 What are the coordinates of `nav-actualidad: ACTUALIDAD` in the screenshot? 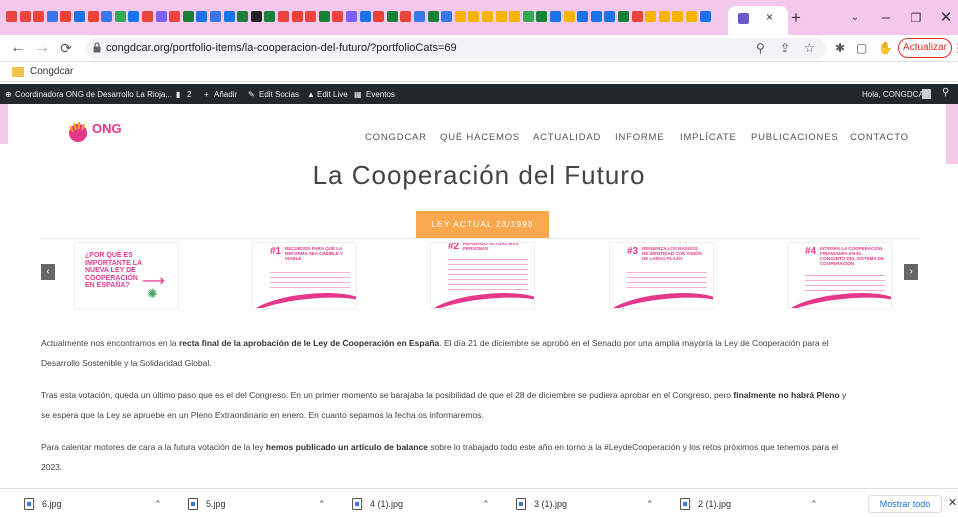 It's located at (567, 137).